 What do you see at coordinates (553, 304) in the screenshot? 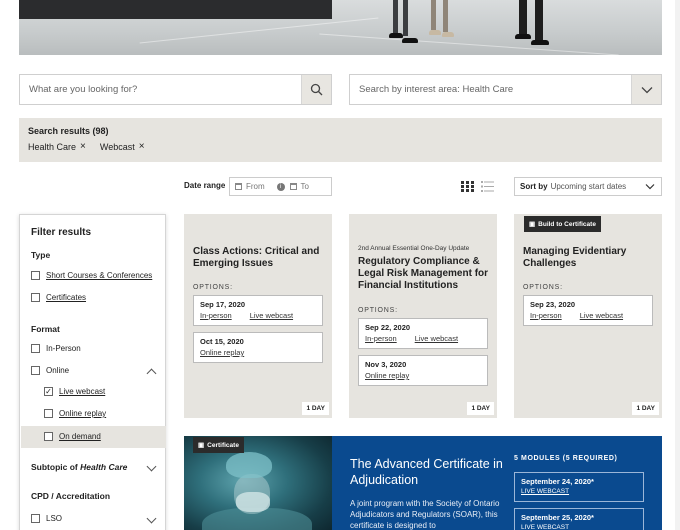
I see `session-date: Sep 23, 2020` at bounding box center [553, 304].